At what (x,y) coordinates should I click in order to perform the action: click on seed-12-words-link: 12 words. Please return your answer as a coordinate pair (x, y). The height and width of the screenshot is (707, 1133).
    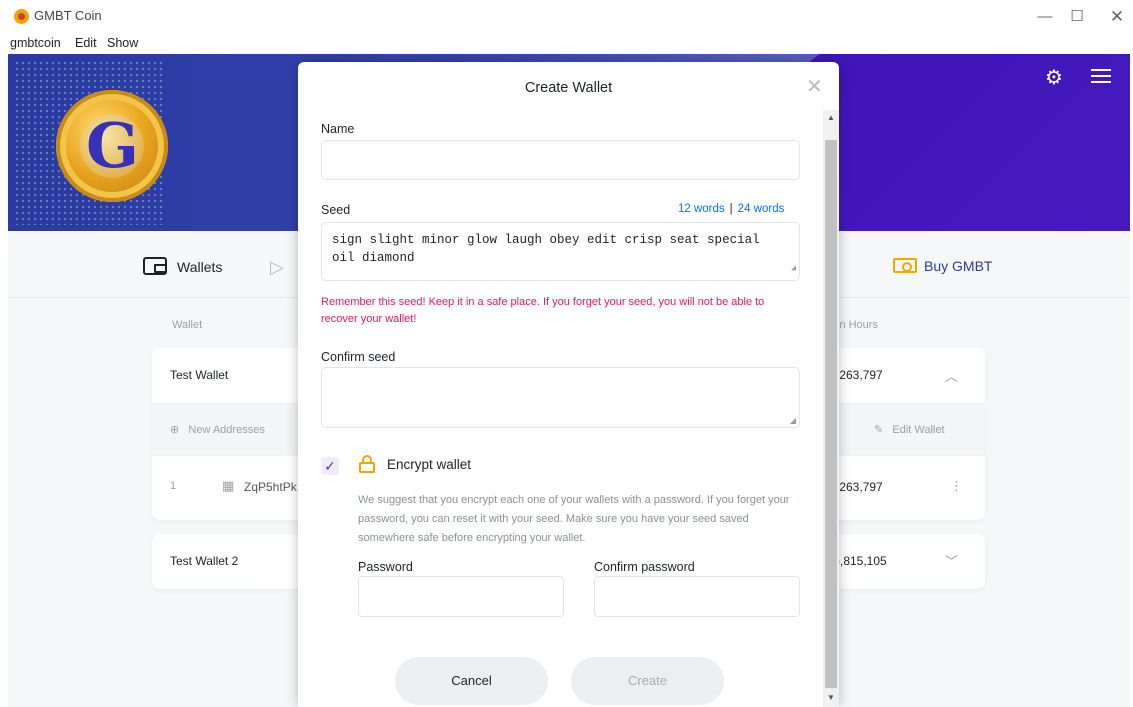
    Looking at the image, I should click on (701, 209).